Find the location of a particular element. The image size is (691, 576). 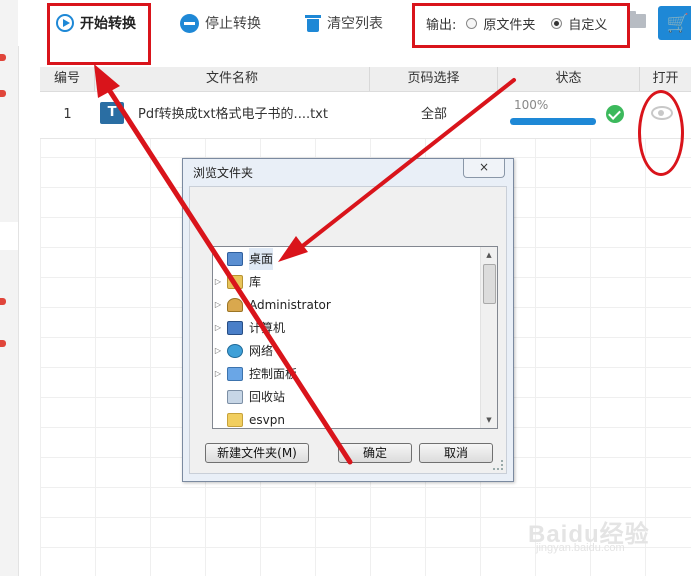

output-custom-radio is located at coordinates (557, 23).